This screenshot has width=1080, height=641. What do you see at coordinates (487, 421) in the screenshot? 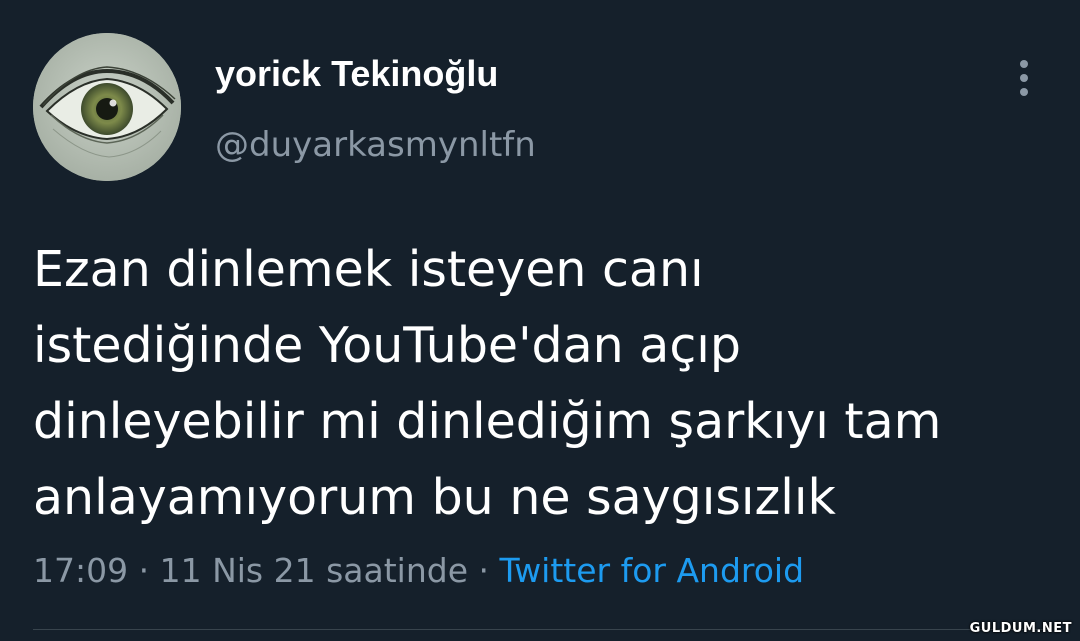
I see `tweet-text-line: dinleyebilir mi dinlediğim şarkıyı tam` at bounding box center [487, 421].